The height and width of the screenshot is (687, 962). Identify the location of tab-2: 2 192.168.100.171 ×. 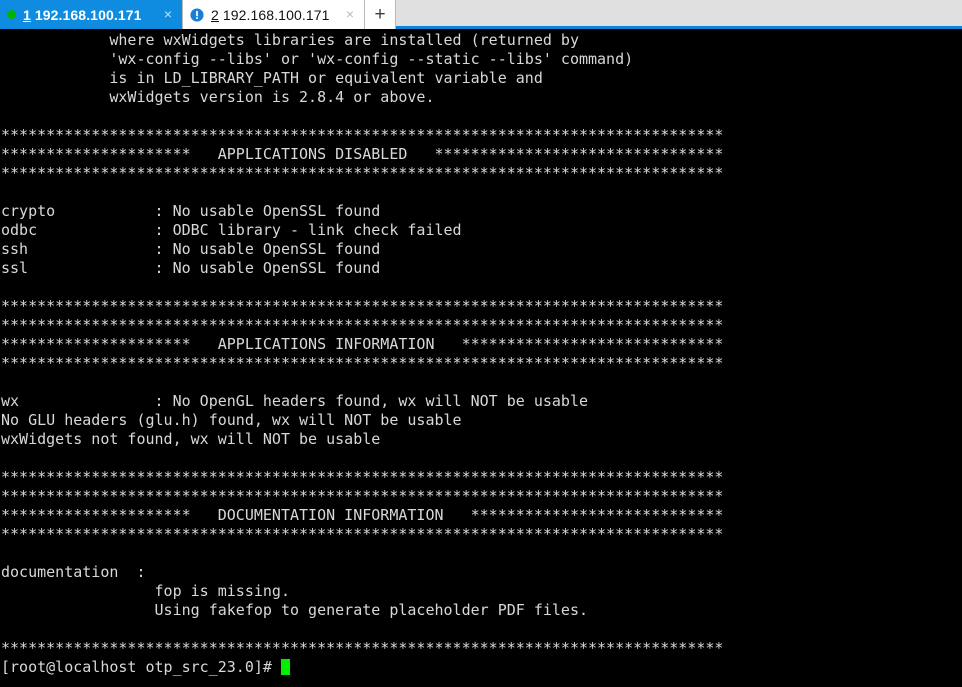
(273, 14).